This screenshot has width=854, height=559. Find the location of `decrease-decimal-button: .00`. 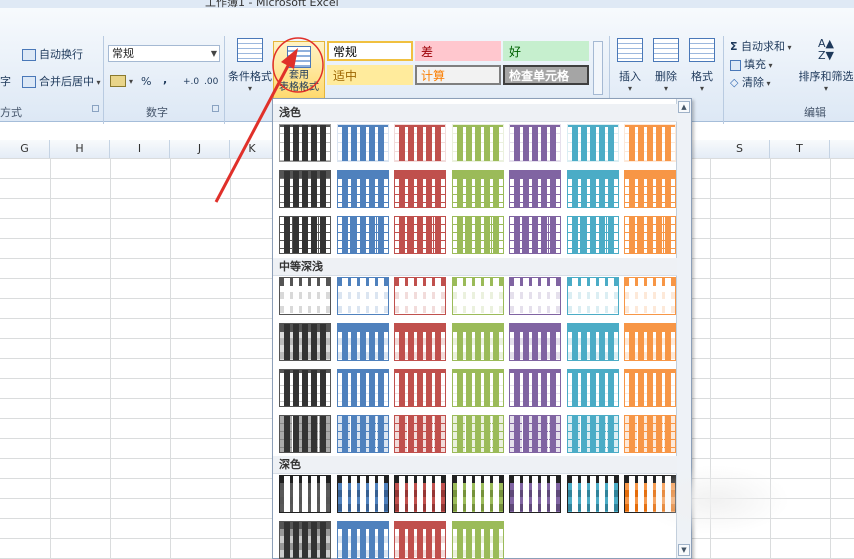

decrease-decimal-button: .00 is located at coordinates (211, 82).